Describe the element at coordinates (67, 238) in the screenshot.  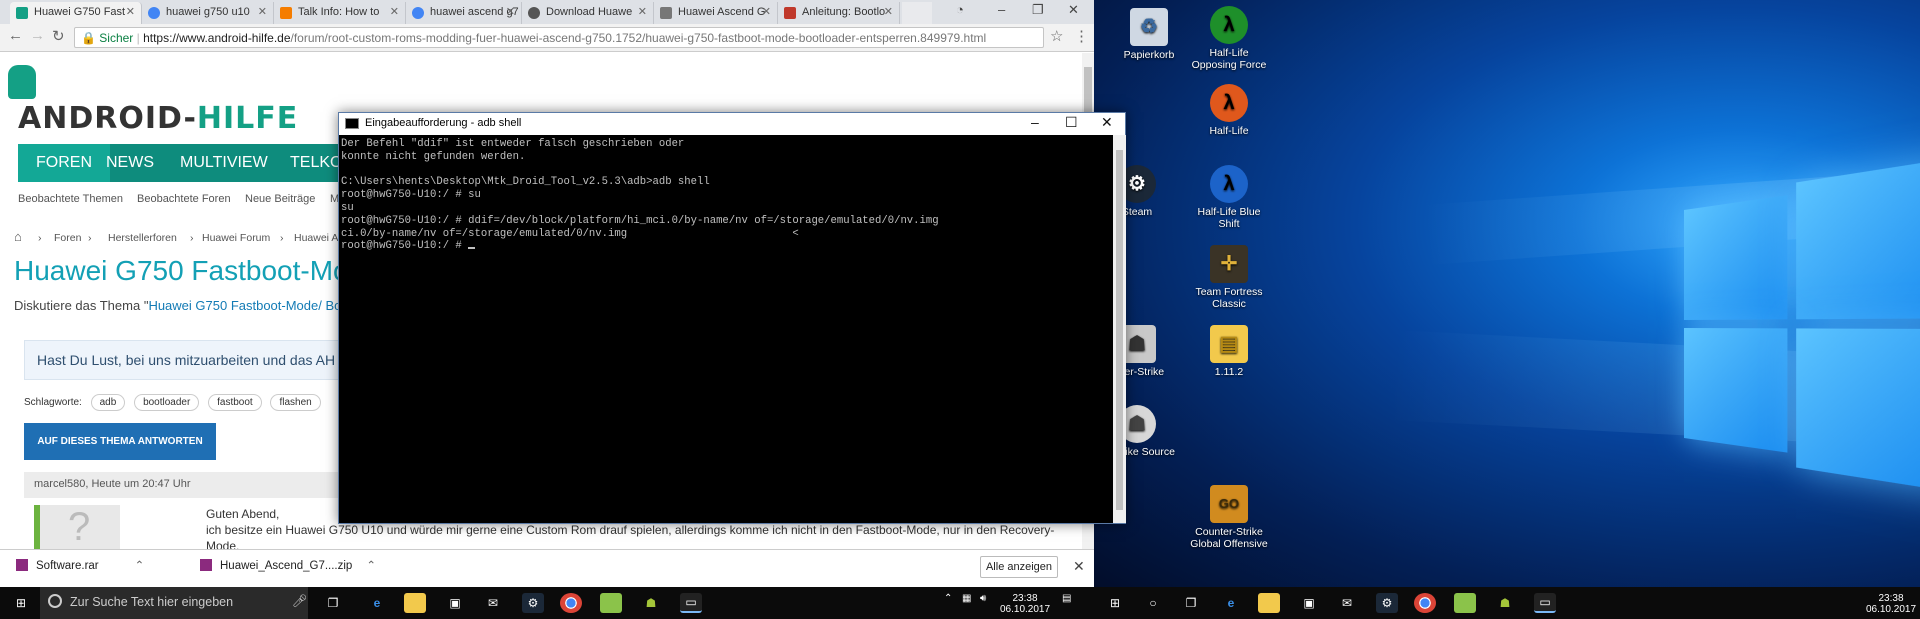
I see `breadcrumb-item: Foren` at that location.